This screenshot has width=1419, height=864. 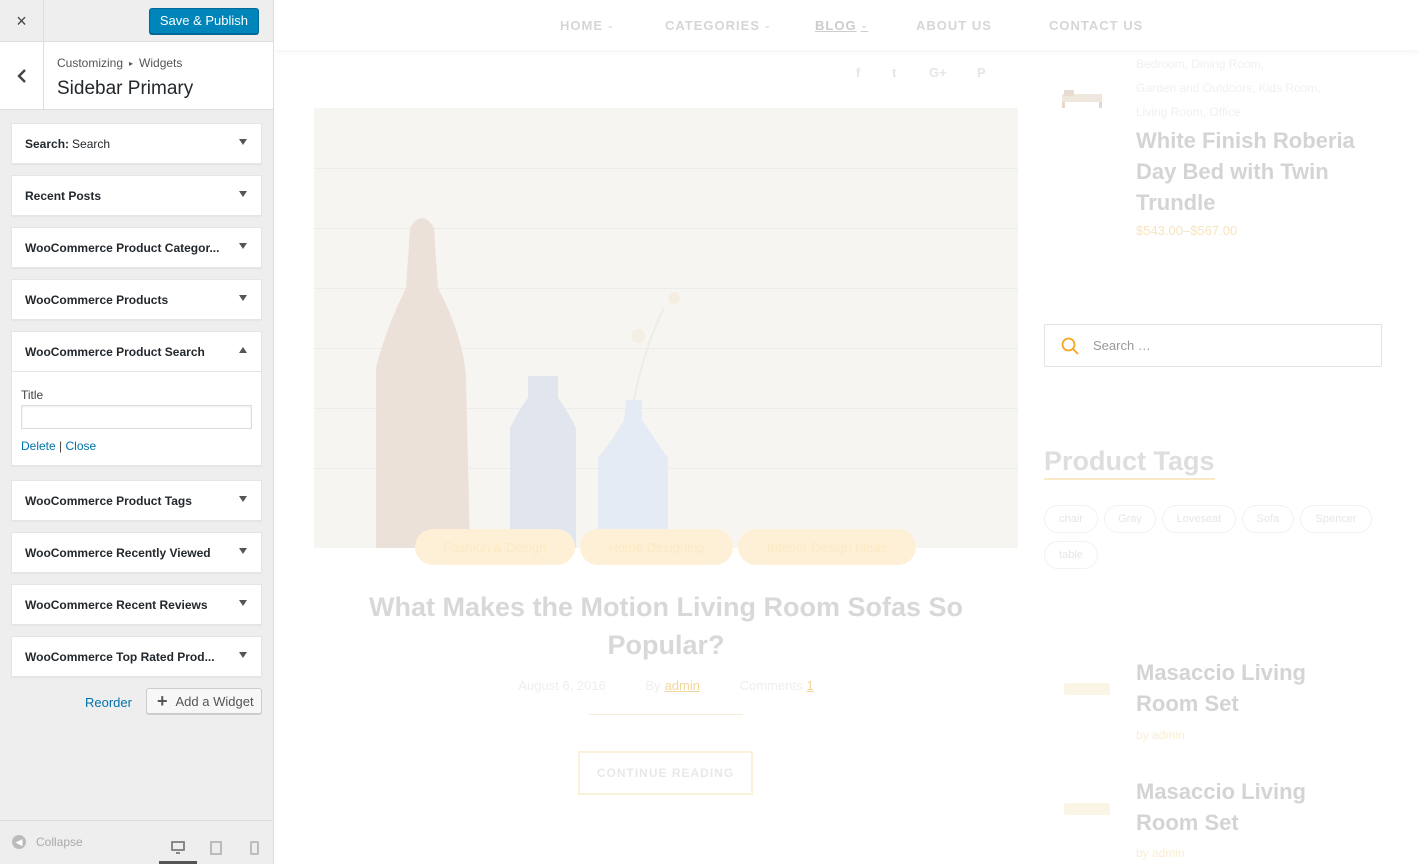 What do you see at coordinates (136, 446) in the screenshot?
I see `widget-actions: Delete | Close` at bounding box center [136, 446].